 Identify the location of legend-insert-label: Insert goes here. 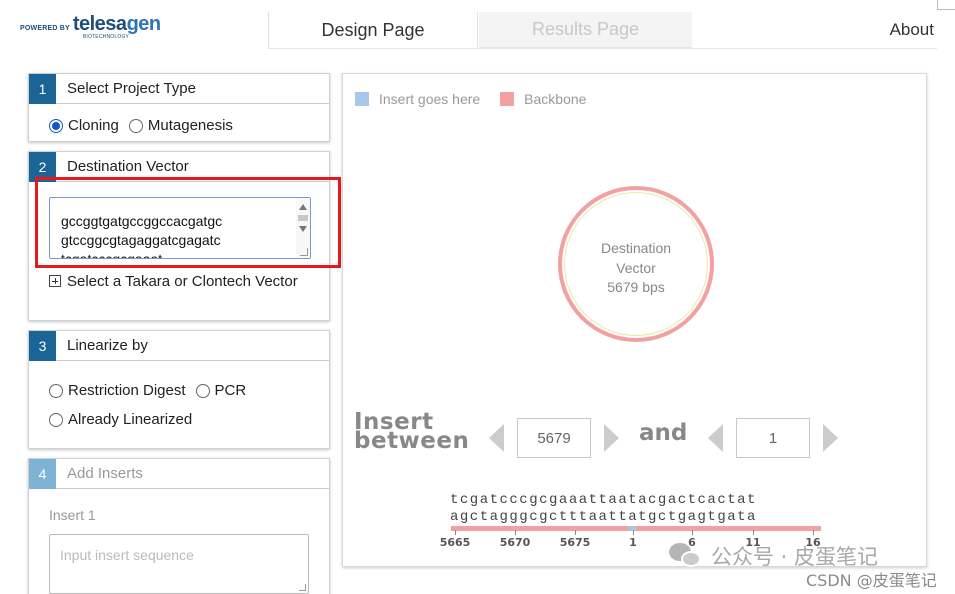
(430, 99).